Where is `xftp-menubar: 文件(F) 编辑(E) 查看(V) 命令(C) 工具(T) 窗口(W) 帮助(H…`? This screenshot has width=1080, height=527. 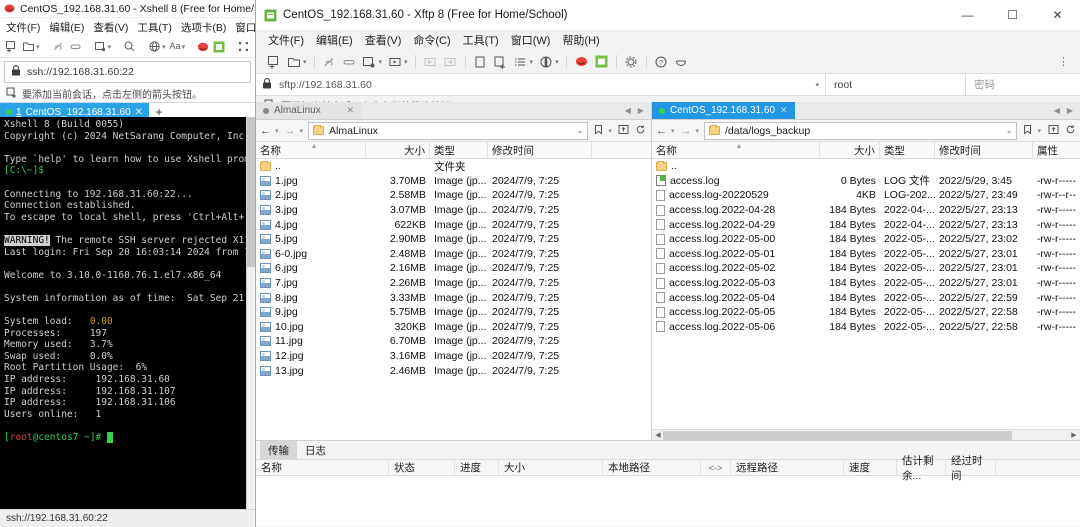 xftp-menubar: 文件(F) 编辑(E) 查看(V) 命令(C) 工具(T) 窗口(W) 帮助(H… is located at coordinates (668, 40).